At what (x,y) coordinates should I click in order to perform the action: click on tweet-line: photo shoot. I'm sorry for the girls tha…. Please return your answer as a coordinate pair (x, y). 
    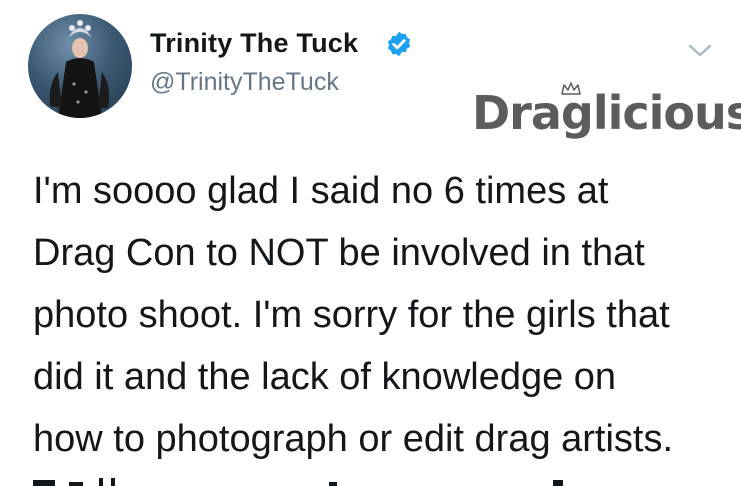
    Looking at the image, I should click on (351, 315).